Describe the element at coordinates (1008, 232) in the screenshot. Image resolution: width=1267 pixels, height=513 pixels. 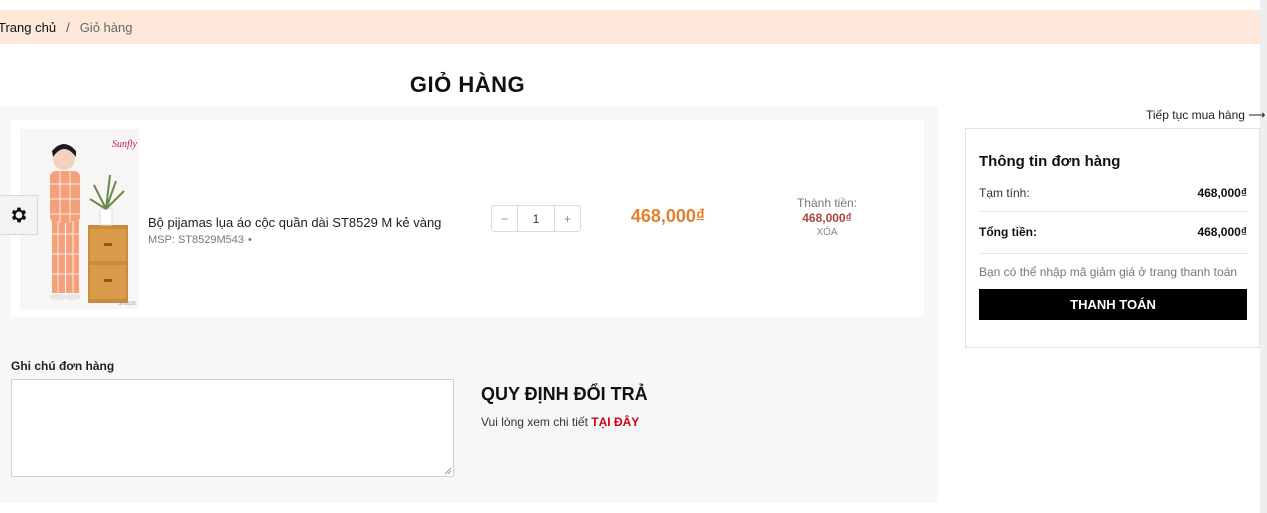
I see `total-label: Tổng tiền:` at that location.